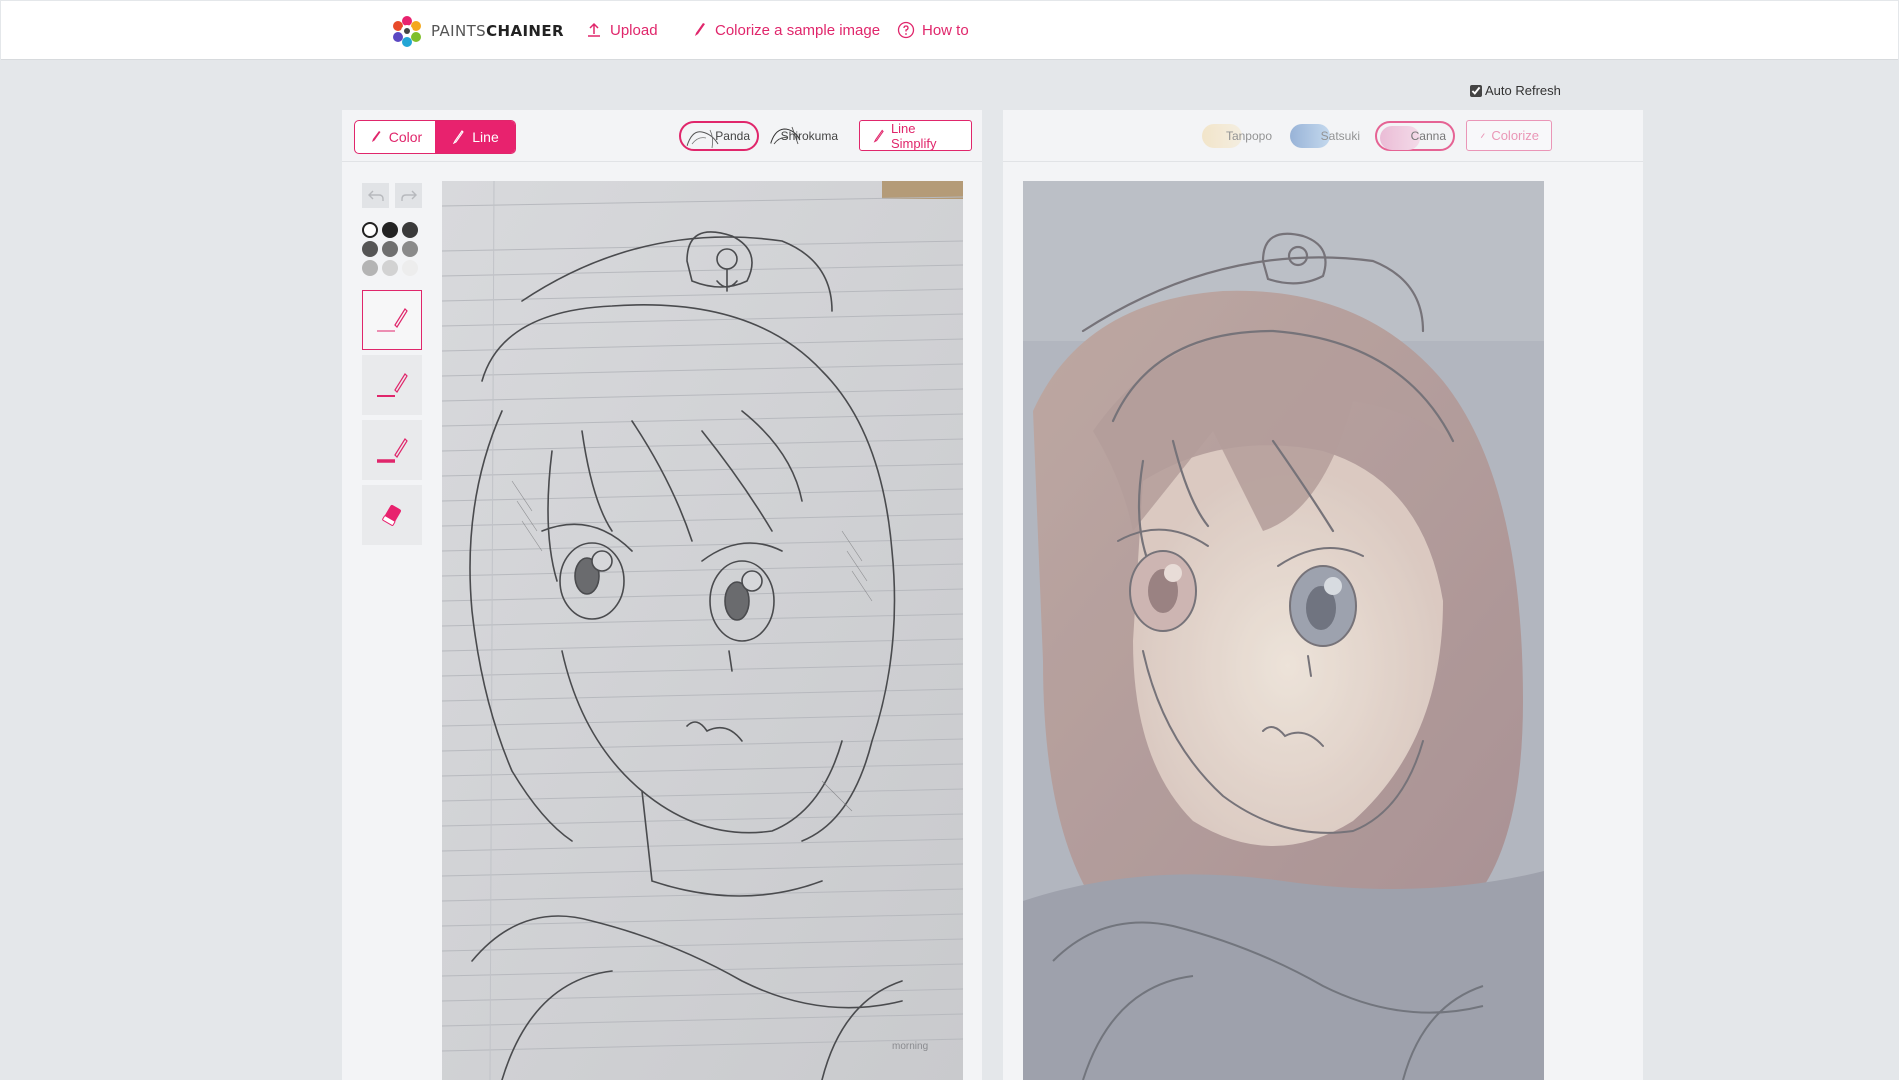  I want to click on pen-thin-icon, so click(392, 320).